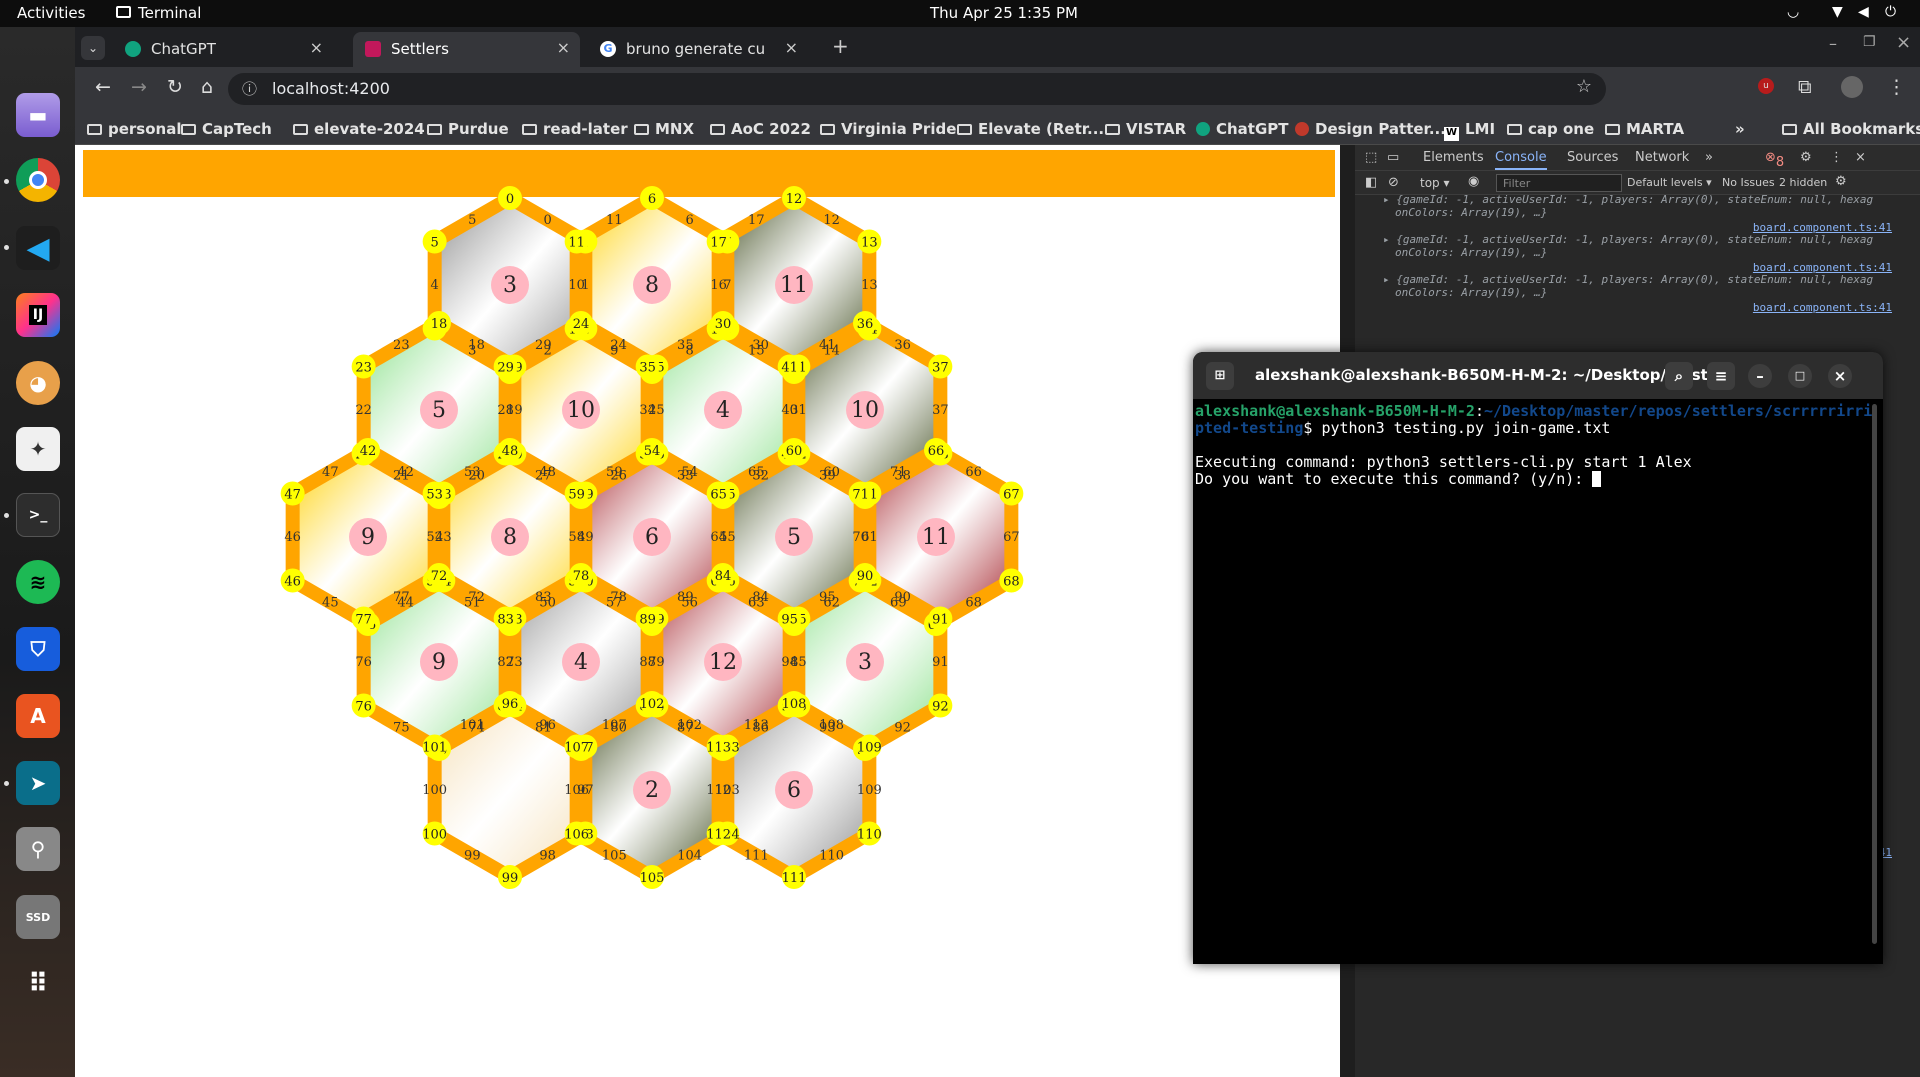 Image resolution: width=1920 pixels, height=1077 pixels. What do you see at coordinates (1393, 182) in the screenshot?
I see `clear-console-icon: ⊘` at bounding box center [1393, 182].